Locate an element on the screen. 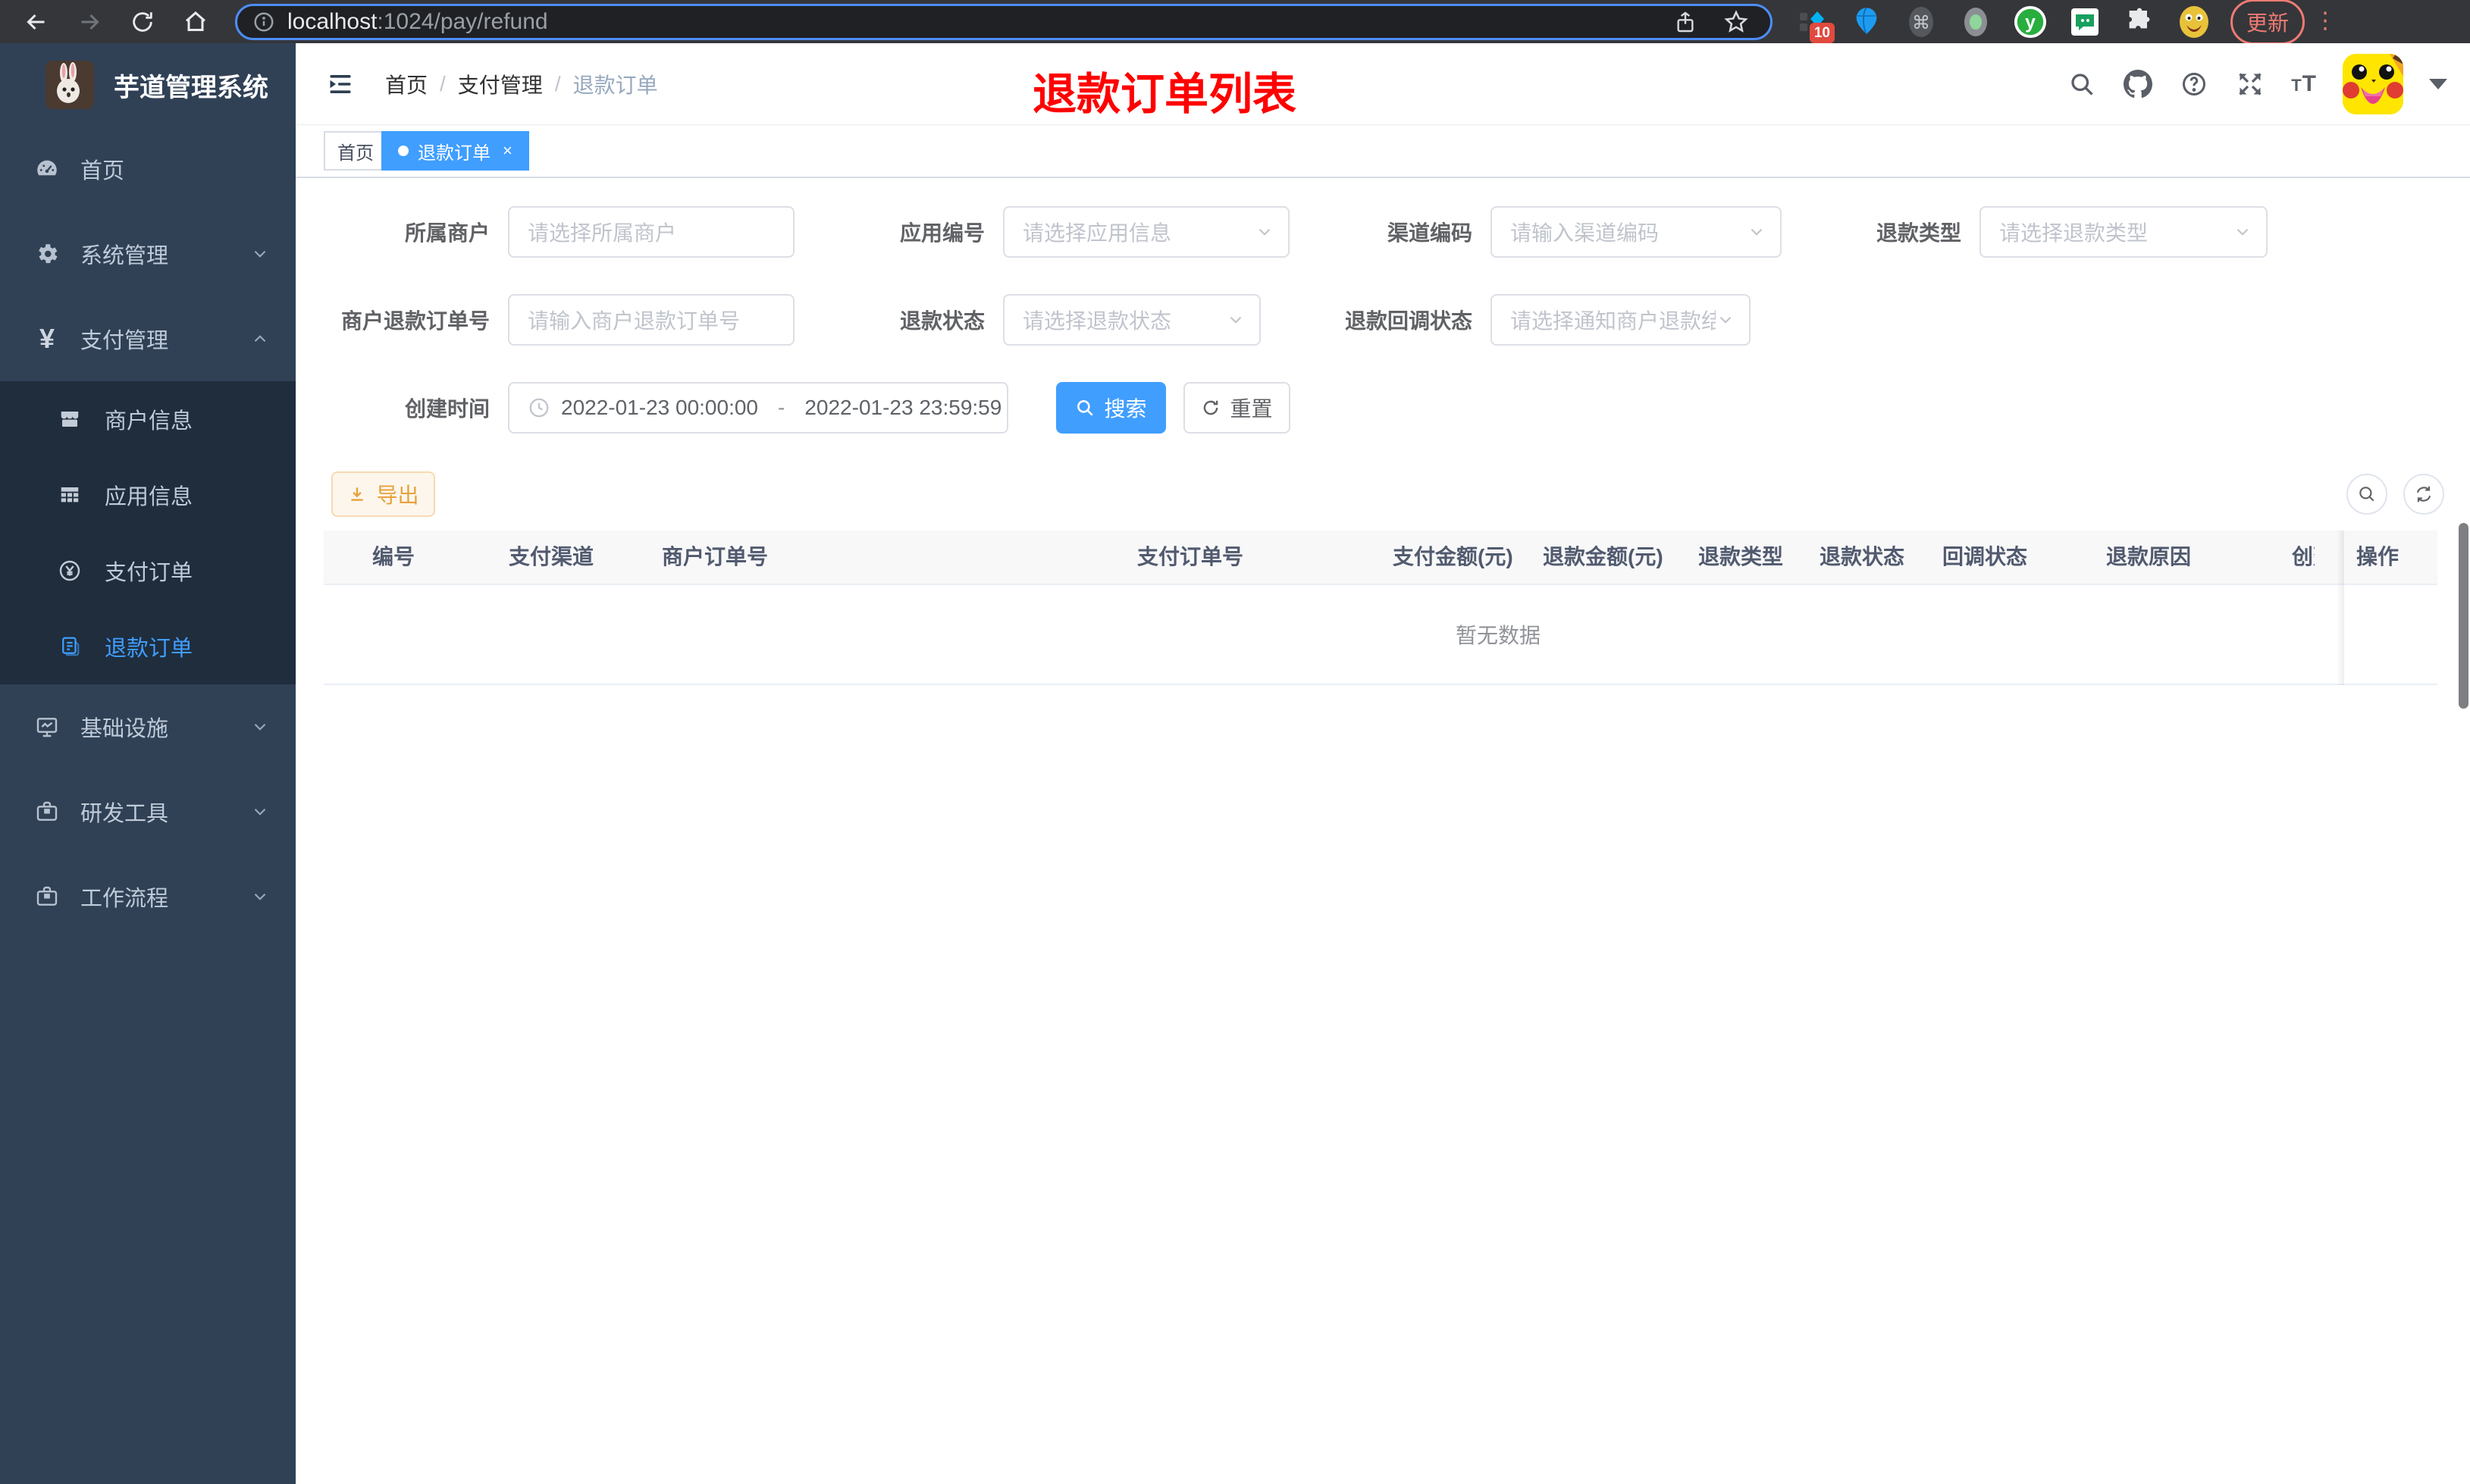 The image size is (2470, 1484). sidebar-item-system: 系统管理 is located at coordinates (148, 254).